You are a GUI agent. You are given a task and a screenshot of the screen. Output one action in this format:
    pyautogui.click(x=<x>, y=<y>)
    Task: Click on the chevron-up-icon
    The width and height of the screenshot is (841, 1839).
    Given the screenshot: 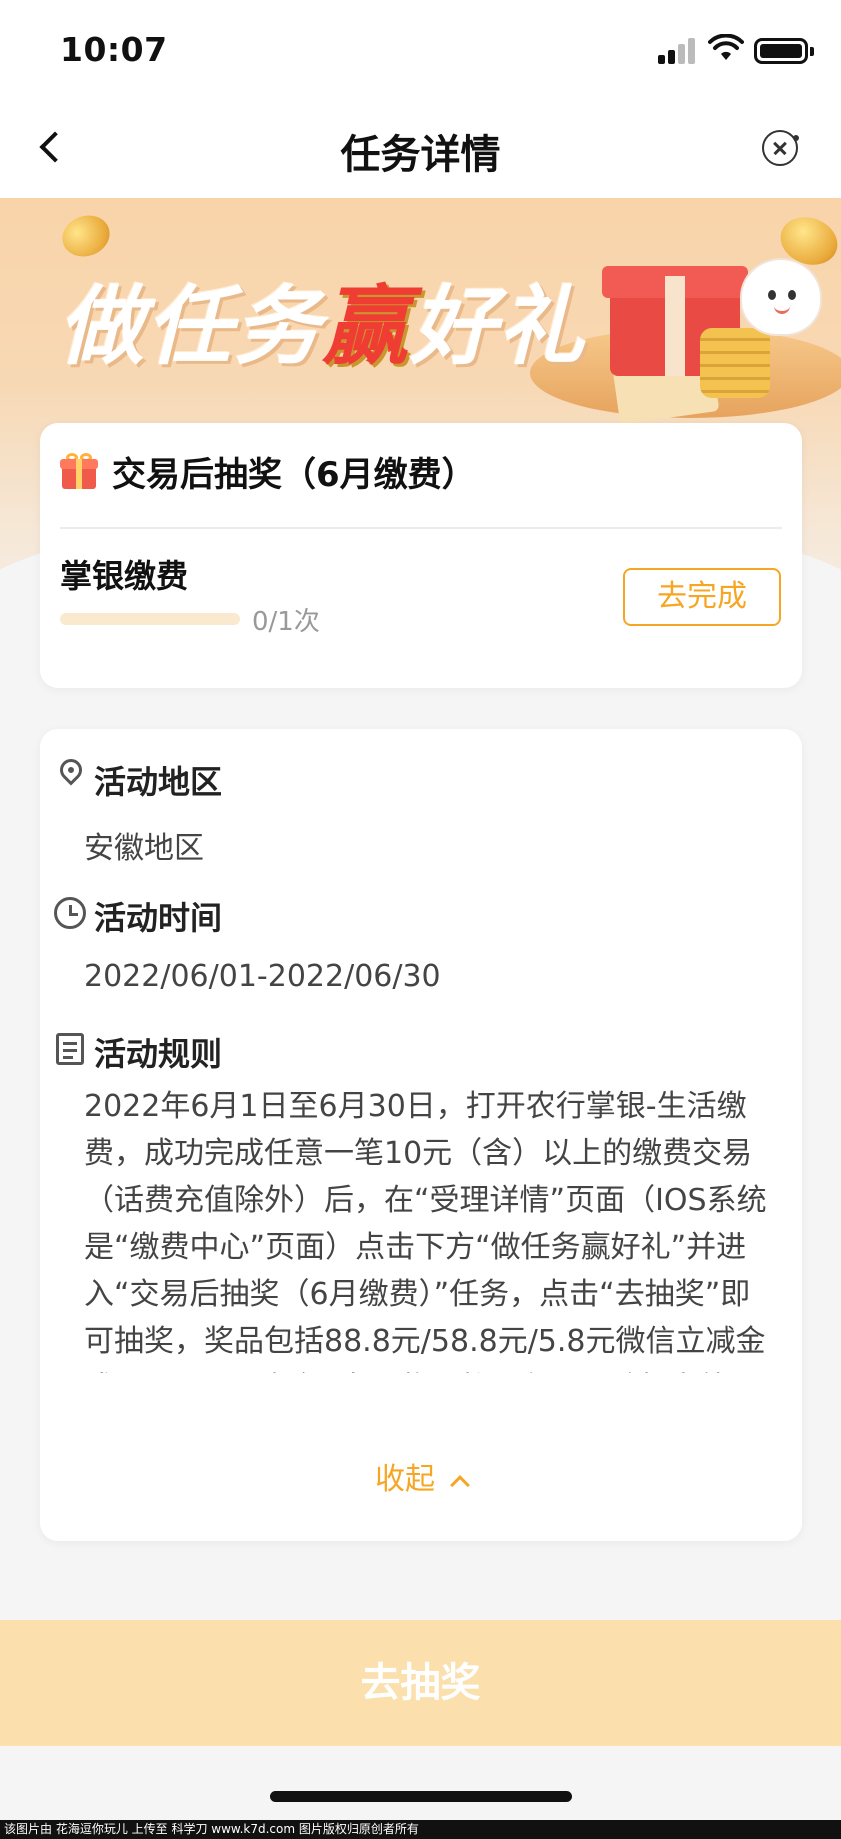 What is the action you would take?
    pyautogui.click(x=460, y=1485)
    